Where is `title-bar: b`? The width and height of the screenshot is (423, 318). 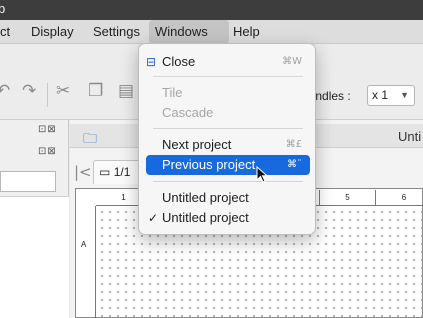 title-bar: b is located at coordinates (211, 10).